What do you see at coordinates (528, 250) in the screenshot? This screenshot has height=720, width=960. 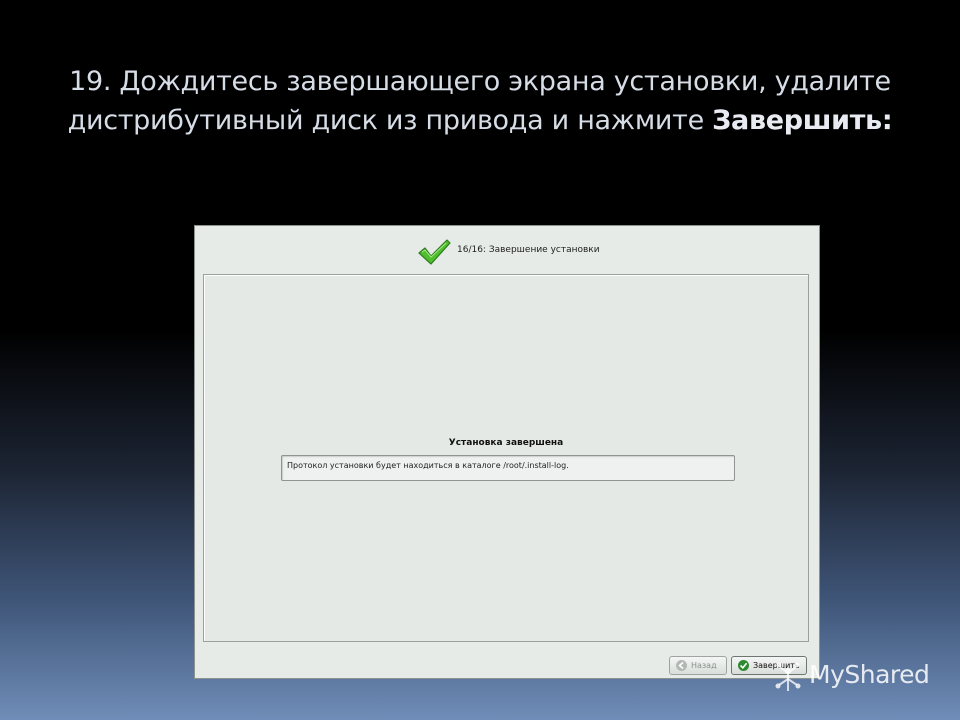 I see `step-label: 16/16: Завершение установки` at bounding box center [528, 250].